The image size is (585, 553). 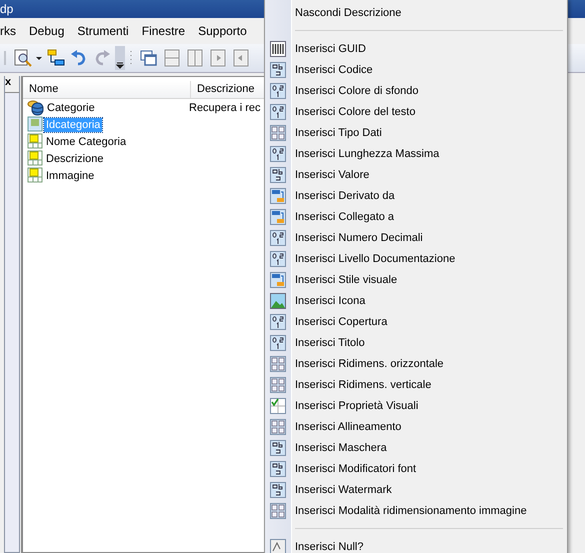 What do you see at coordinates (107, 89) in the screenshot?
I see `column-header: Nome` at bounding box center [107, 89].